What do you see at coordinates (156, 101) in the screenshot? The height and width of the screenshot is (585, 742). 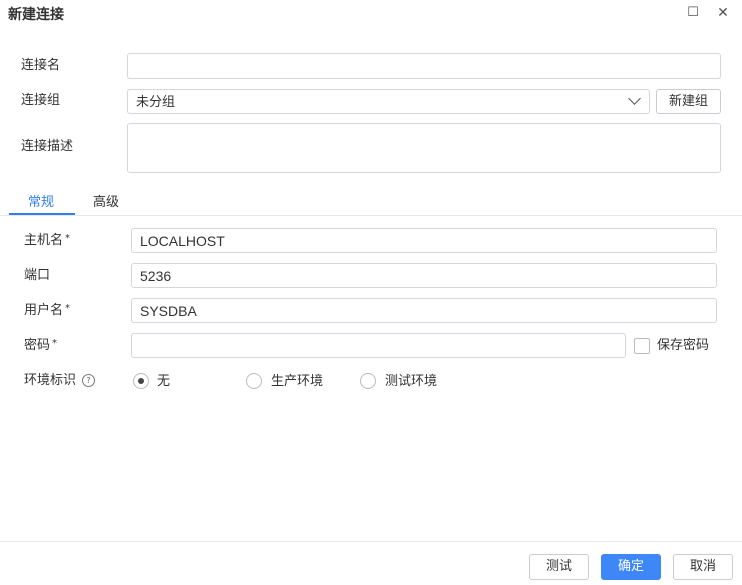 I see `connection-group-value: 未分组` at bounding box center [156, 101].